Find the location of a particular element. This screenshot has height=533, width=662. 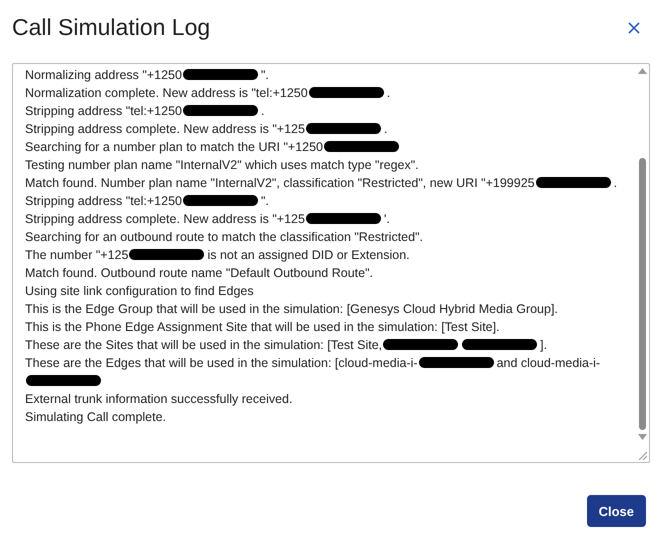

log-text: These are the Sites that will be used in the simulation: [Test Site, is located at coordinates (203, 345).